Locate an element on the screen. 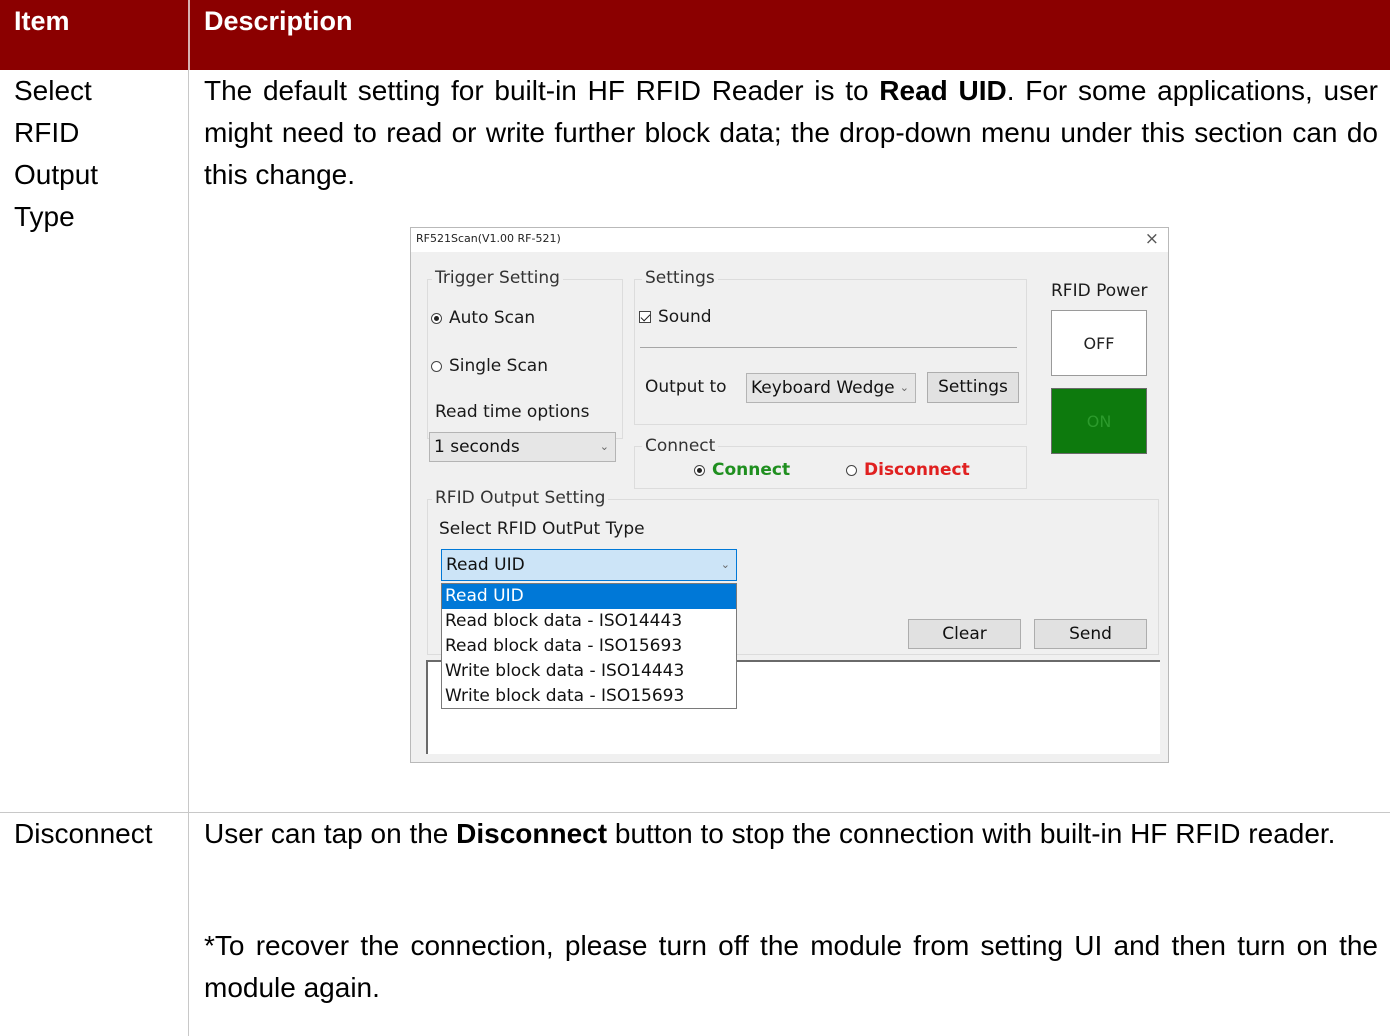 This screenshot has height=1036, width=1390. output-to-label: Output to is located at coordinates (686, 387).